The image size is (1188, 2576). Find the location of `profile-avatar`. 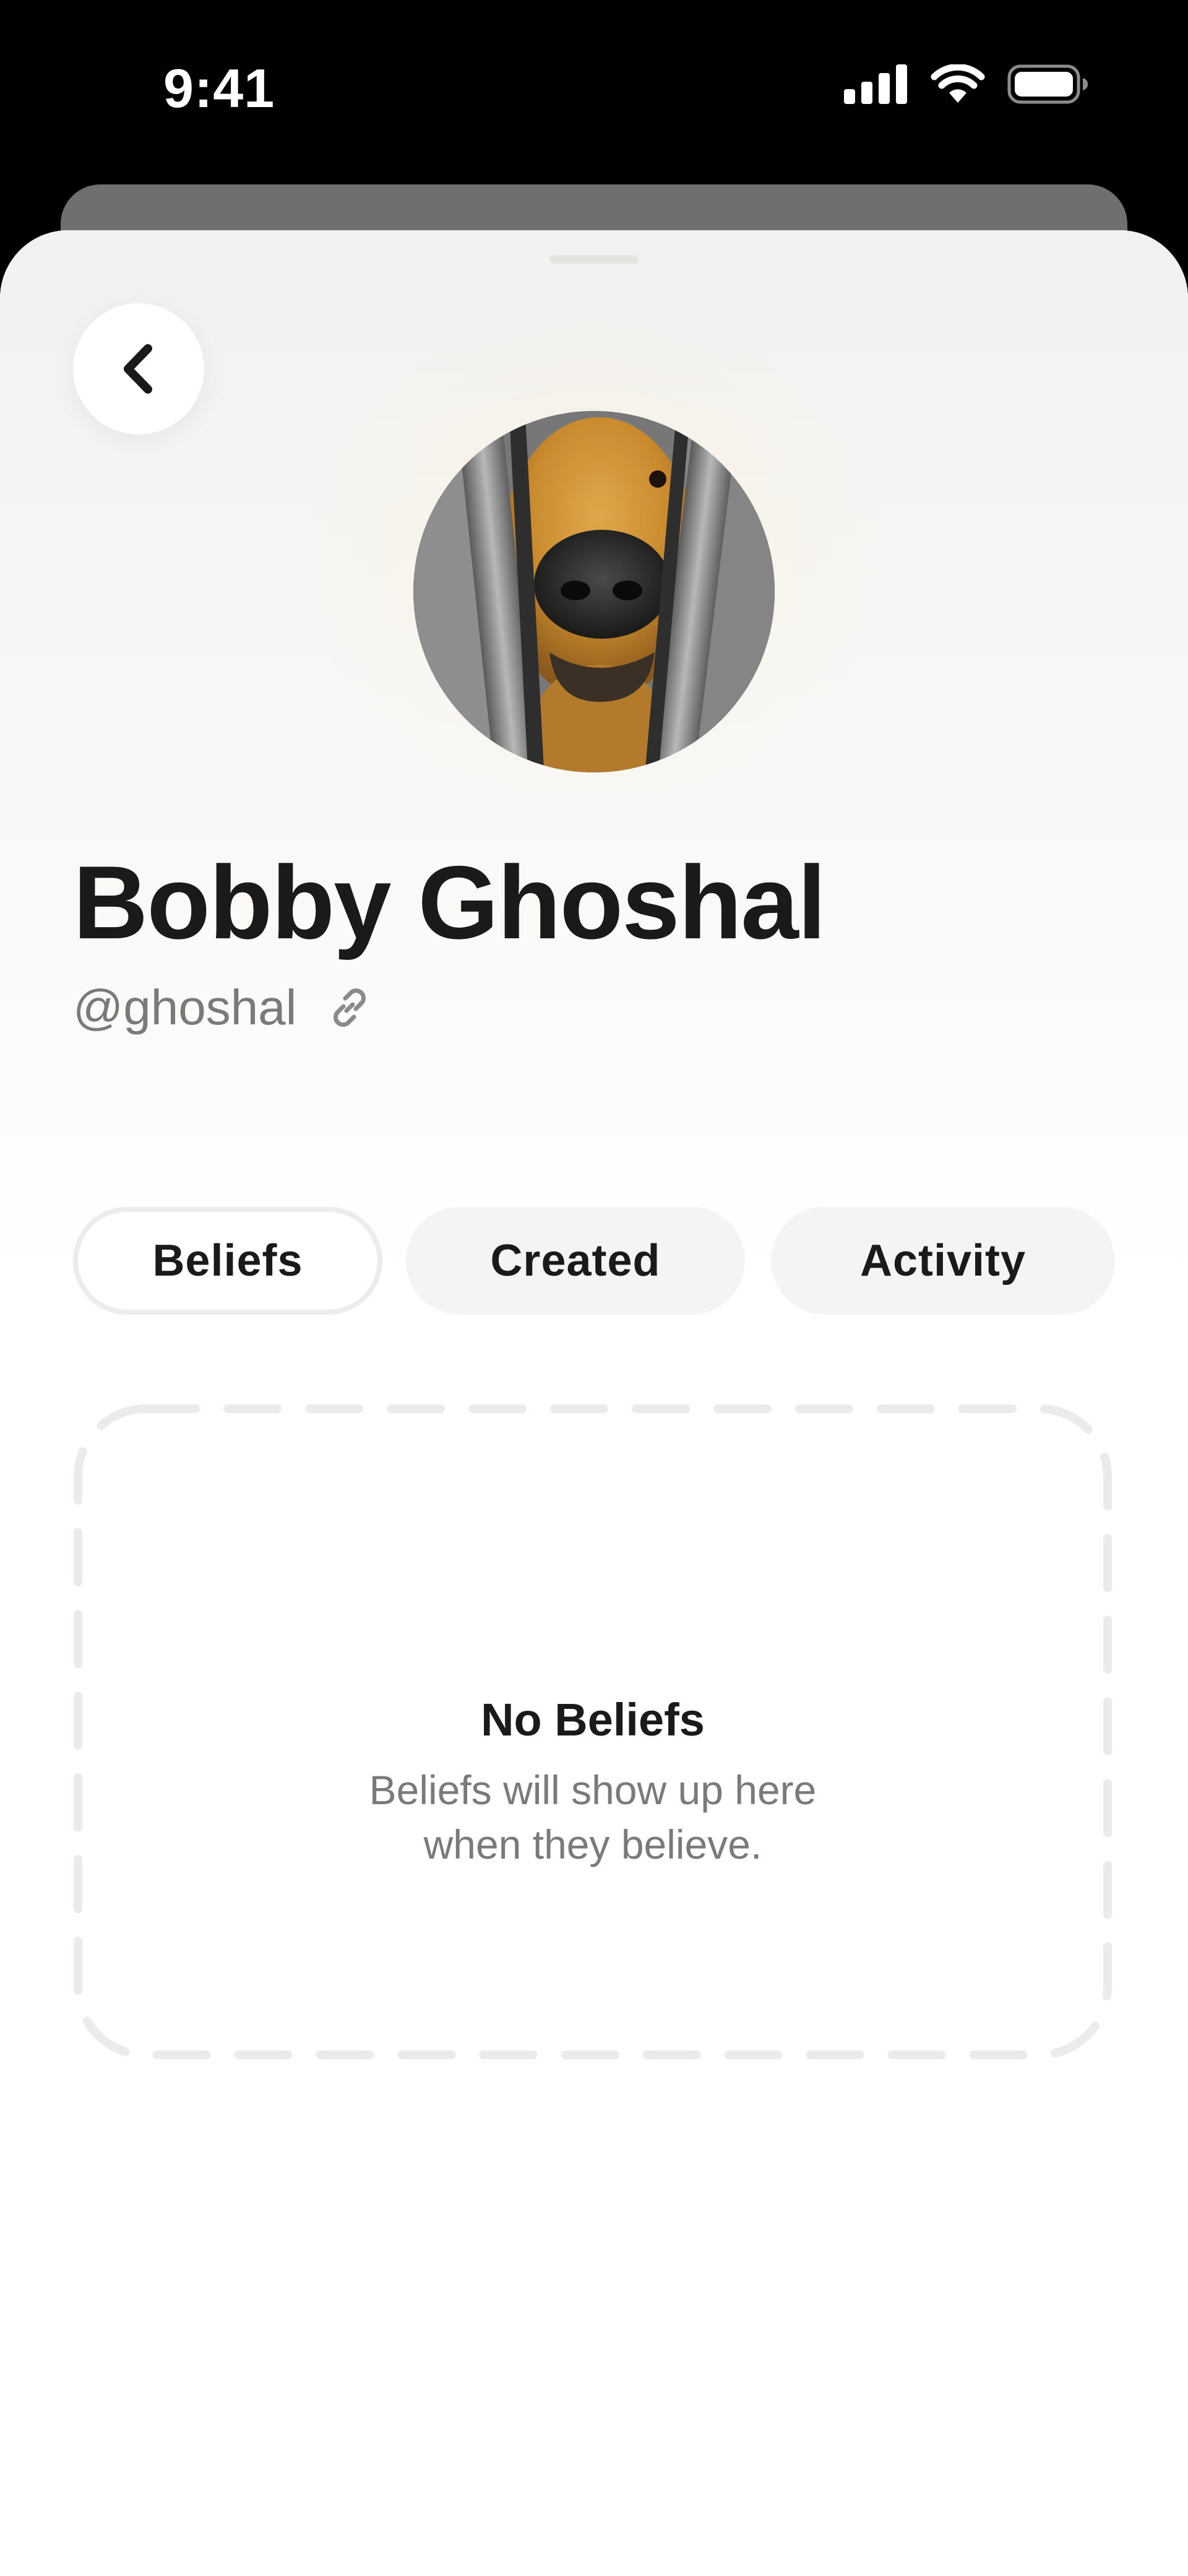

profile-avatar is located at coordinates (594, 591).